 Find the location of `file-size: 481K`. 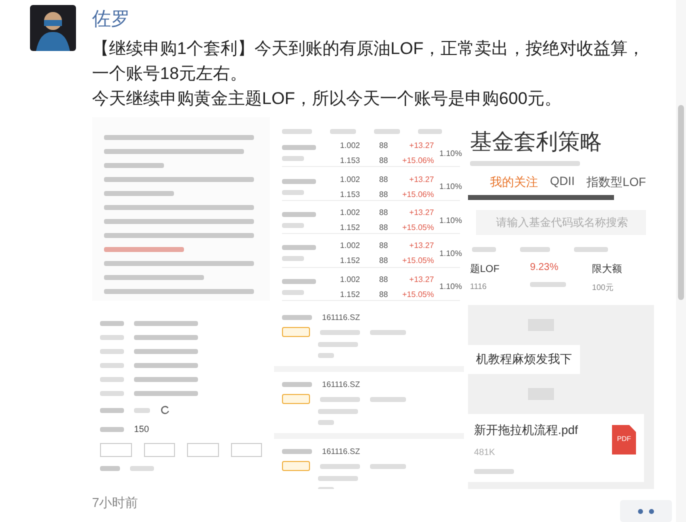

file-size: 481K is located at coordinates (485, 452).